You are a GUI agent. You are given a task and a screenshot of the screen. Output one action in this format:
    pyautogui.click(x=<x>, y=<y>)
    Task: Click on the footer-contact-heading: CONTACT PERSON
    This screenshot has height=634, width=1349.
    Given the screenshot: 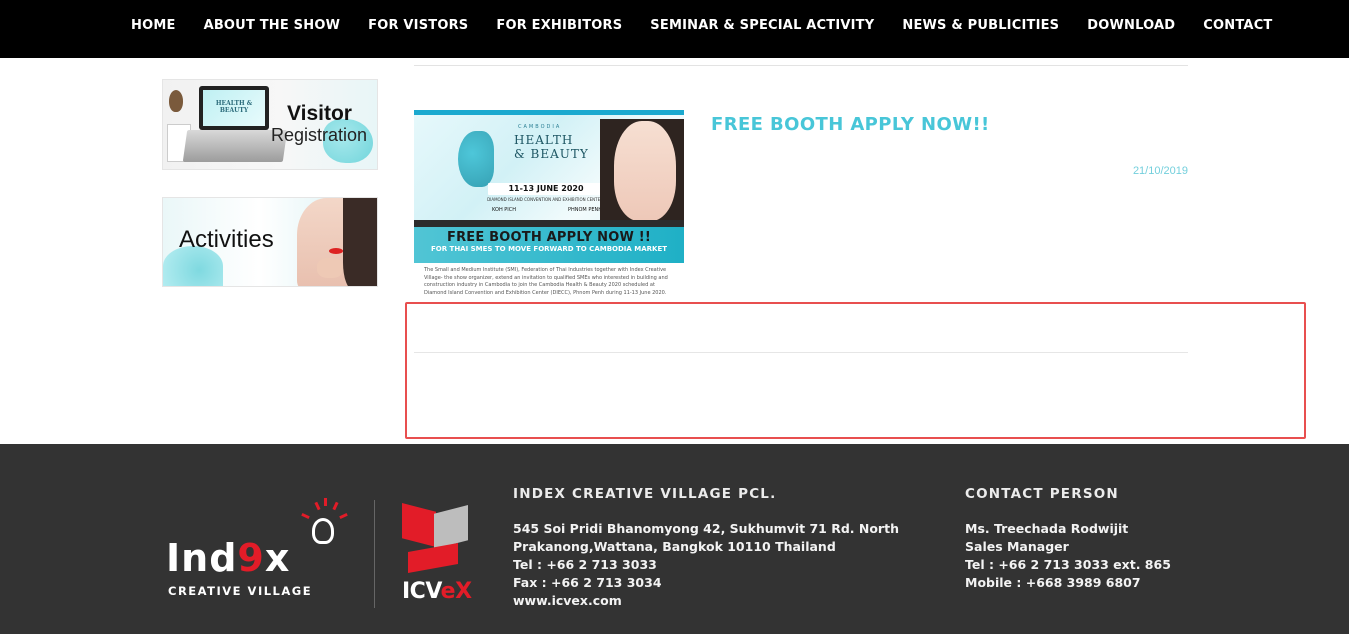 What is the action you would take?
    pyautogui.click(x=1042, y=494)
    